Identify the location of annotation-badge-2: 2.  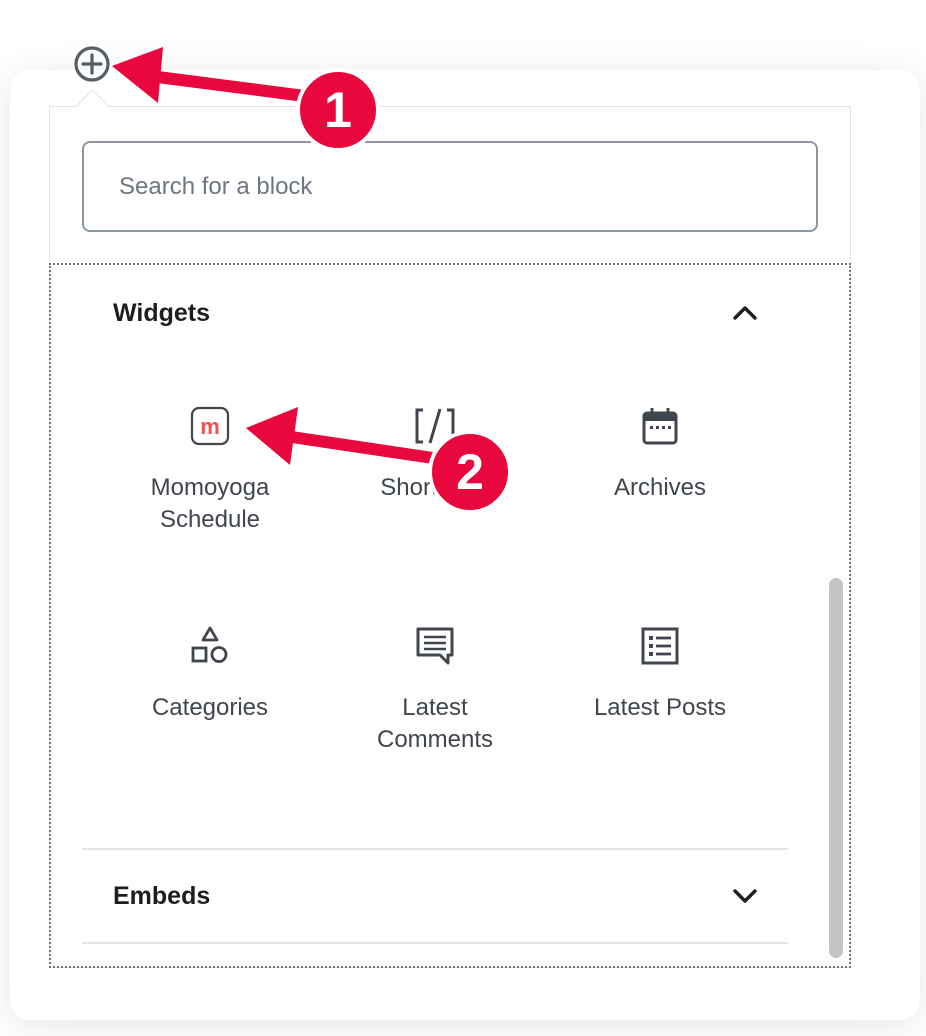
(470, 472).